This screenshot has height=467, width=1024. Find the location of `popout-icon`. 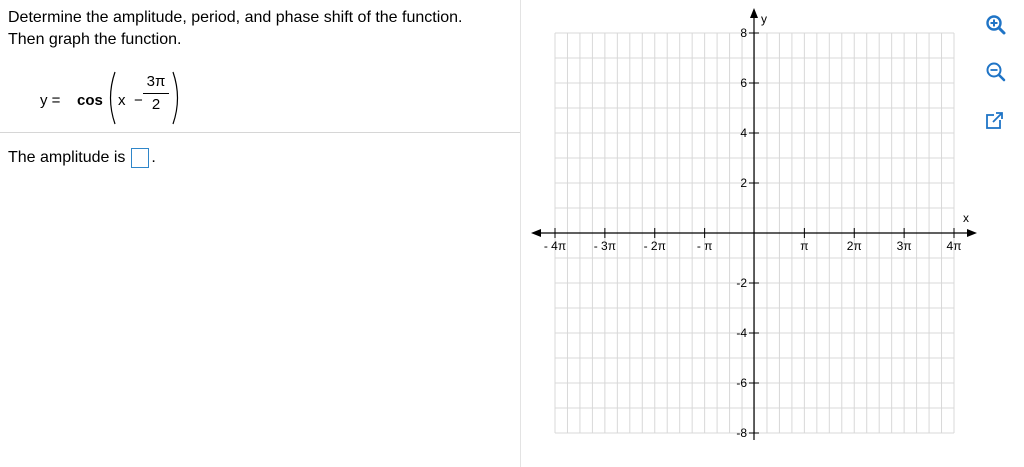

popout-icon is located at coordinates (995, 120).